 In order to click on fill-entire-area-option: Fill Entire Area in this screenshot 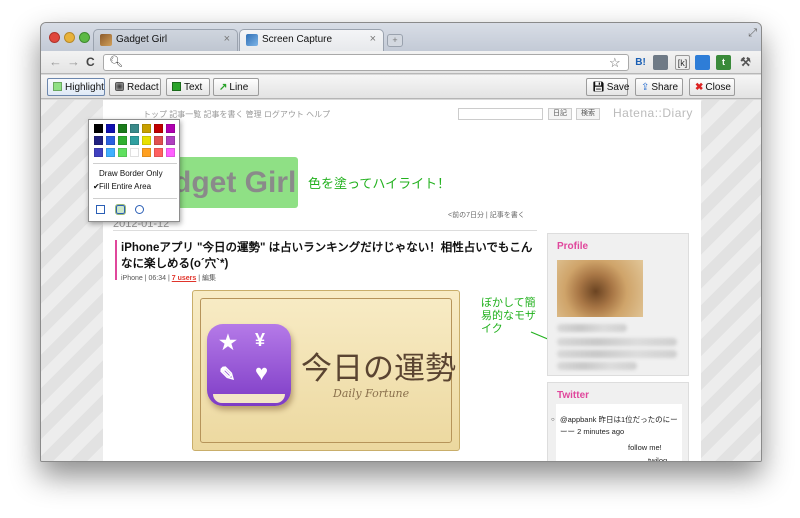, I will do `click(125, 186)`.